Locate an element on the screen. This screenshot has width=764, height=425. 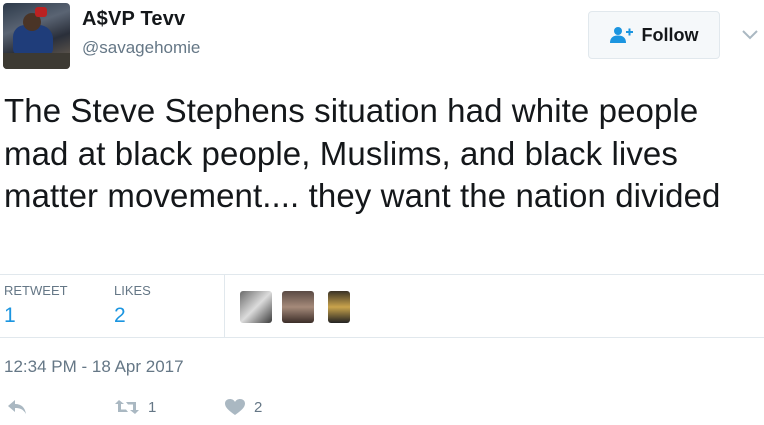
retweet-count: 1 is located at coordinates (152, 407).